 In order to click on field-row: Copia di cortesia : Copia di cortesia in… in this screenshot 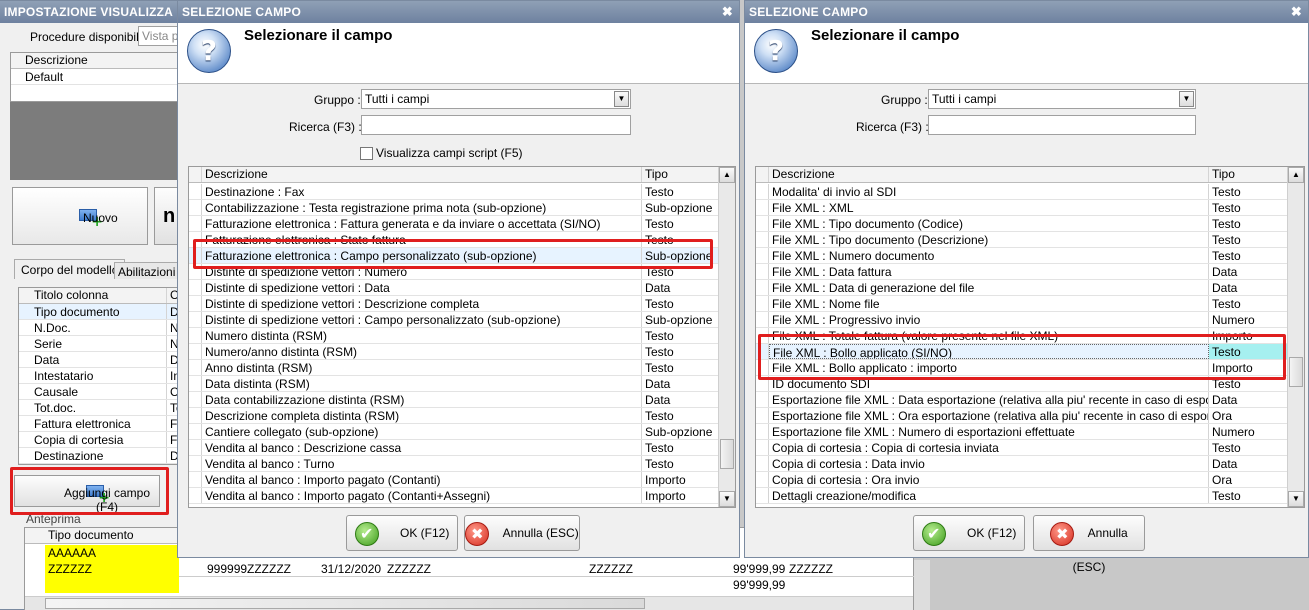, I will do `click(1021, 448)`.